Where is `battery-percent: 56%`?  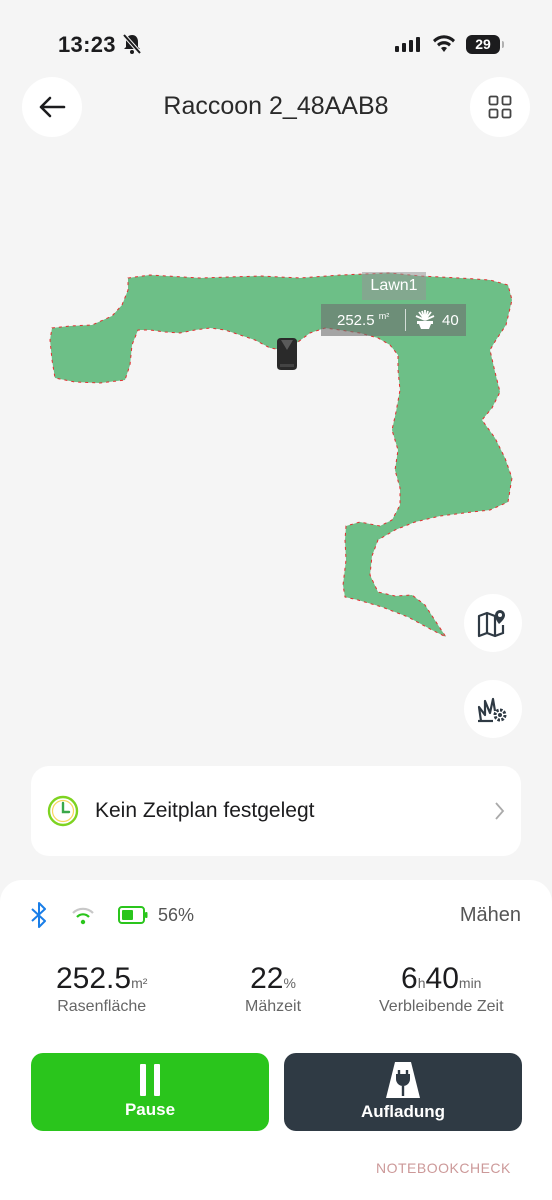
battery-percent: 56% is located at coordinates (176, 914).